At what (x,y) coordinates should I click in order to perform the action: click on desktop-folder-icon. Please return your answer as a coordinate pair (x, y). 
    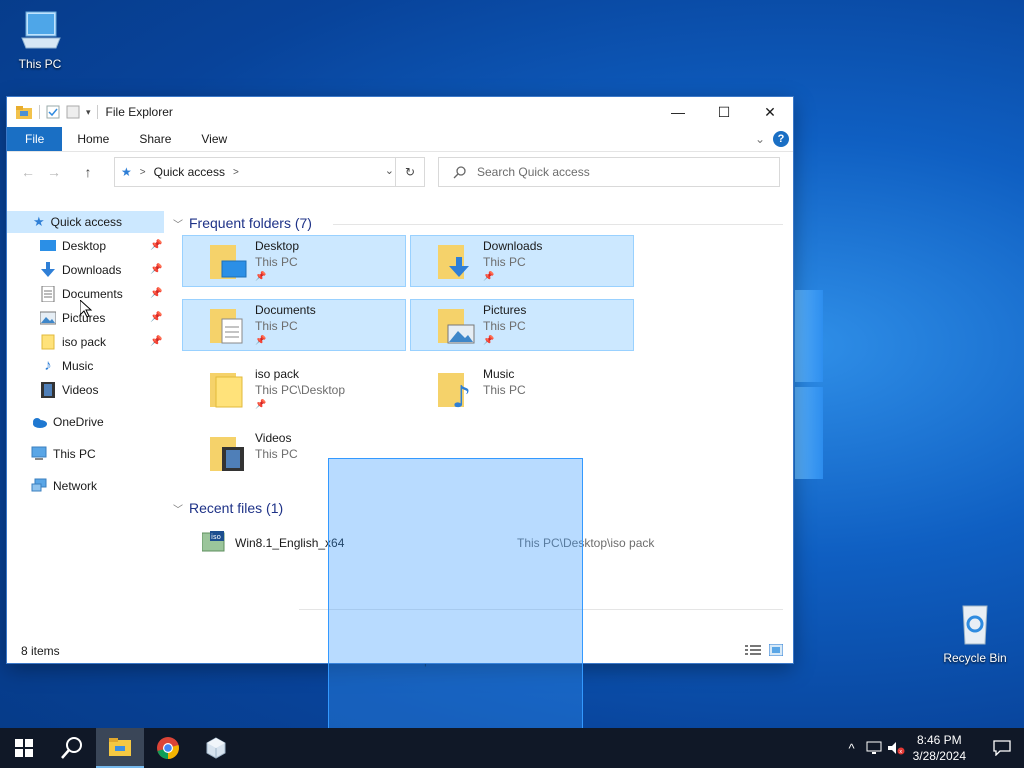
    Looking at the image, I should click on (228, 262).